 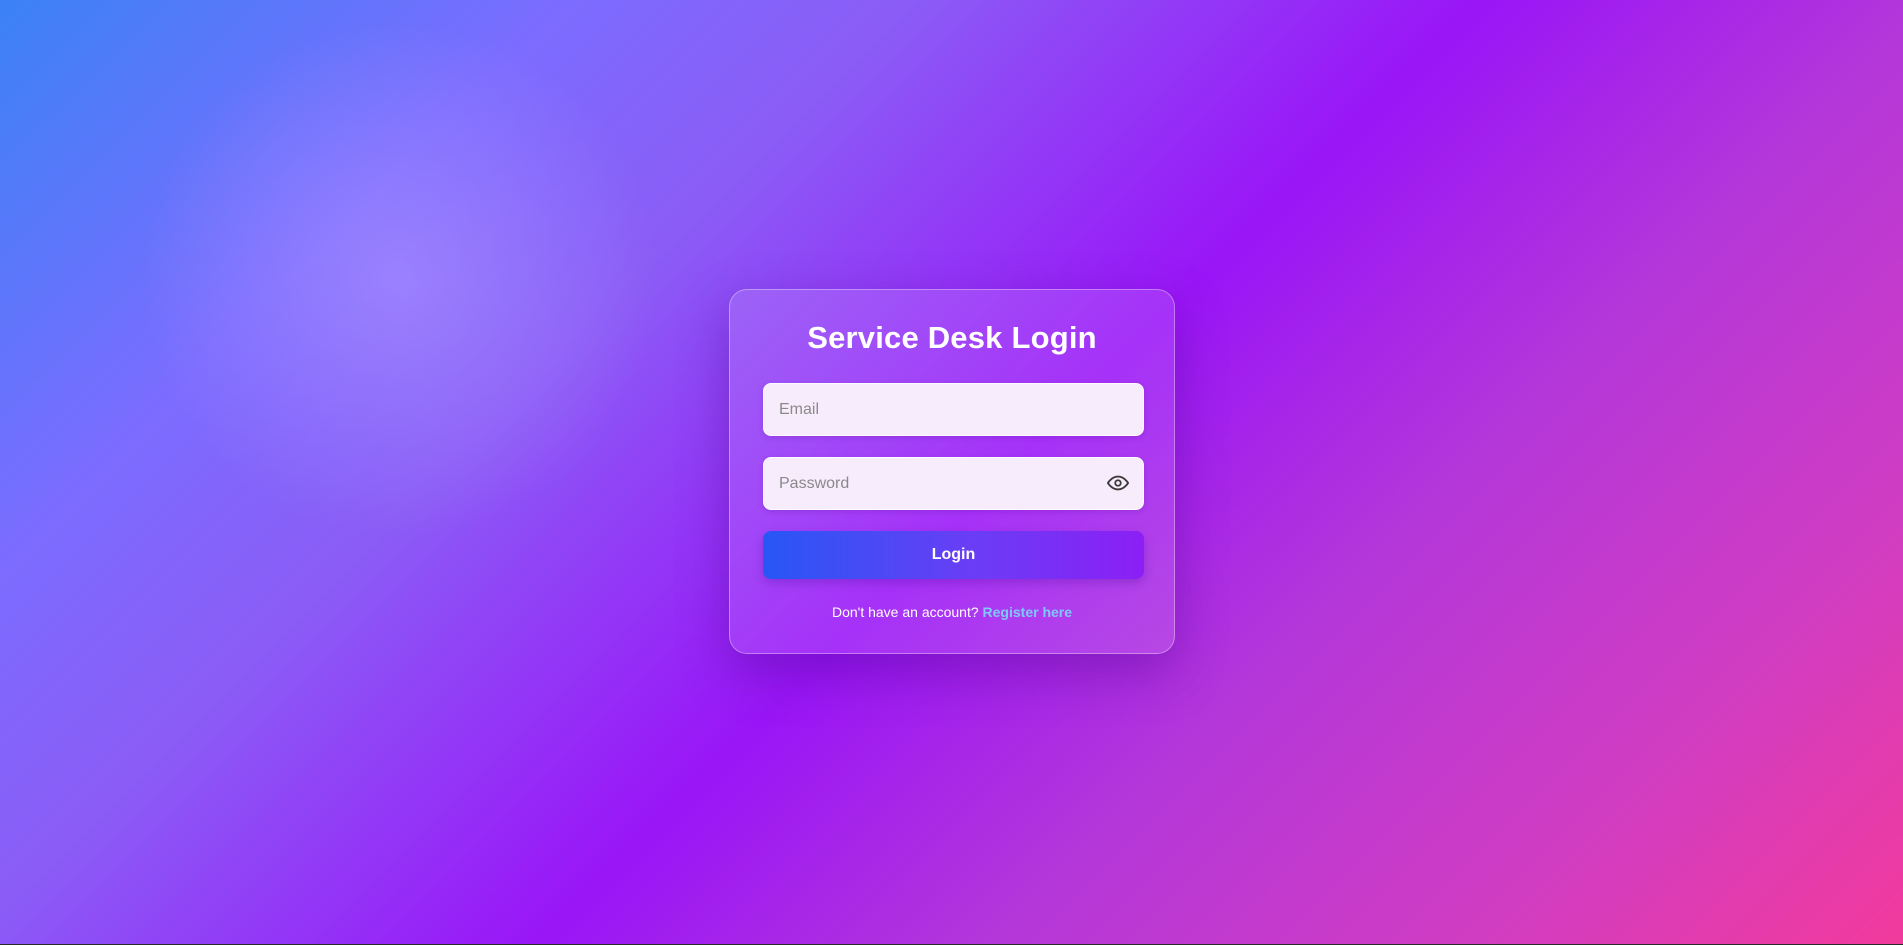 I want to click on register-link: Register here, so click(x=1027, y=612).